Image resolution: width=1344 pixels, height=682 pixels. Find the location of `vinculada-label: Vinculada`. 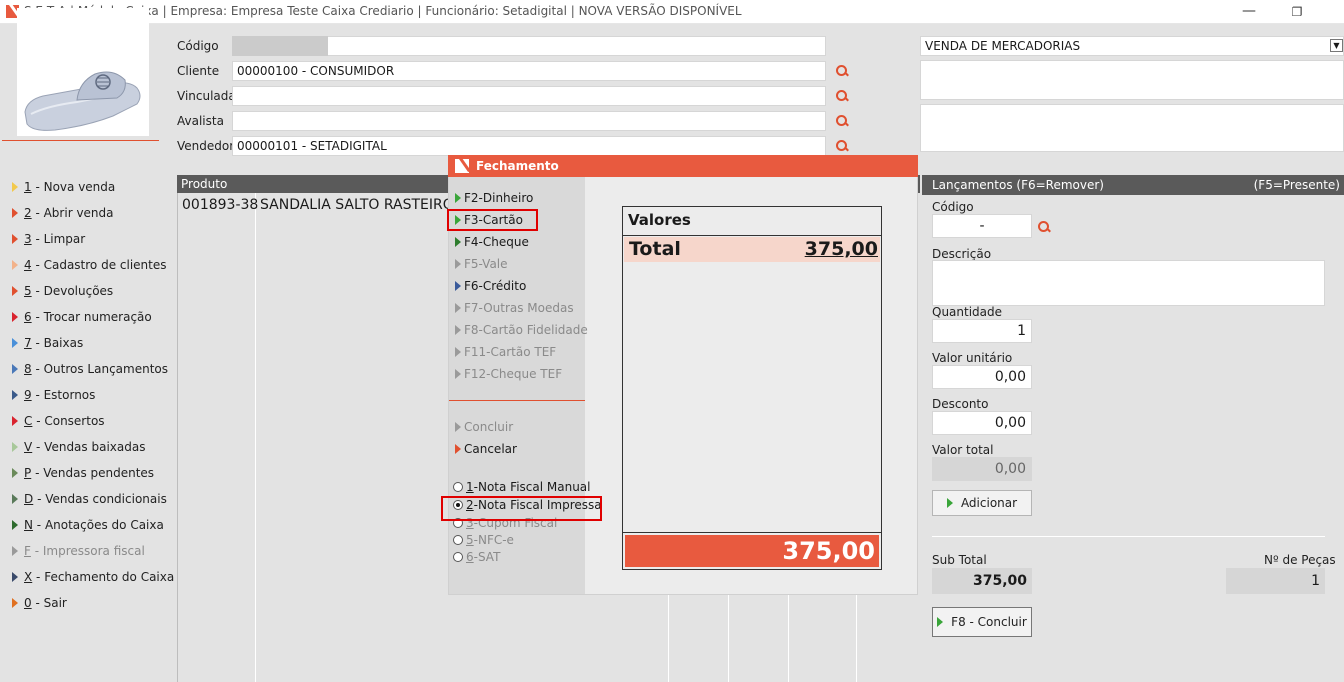

vinculada-label: Vinculada is located at coordinates (206, 96).